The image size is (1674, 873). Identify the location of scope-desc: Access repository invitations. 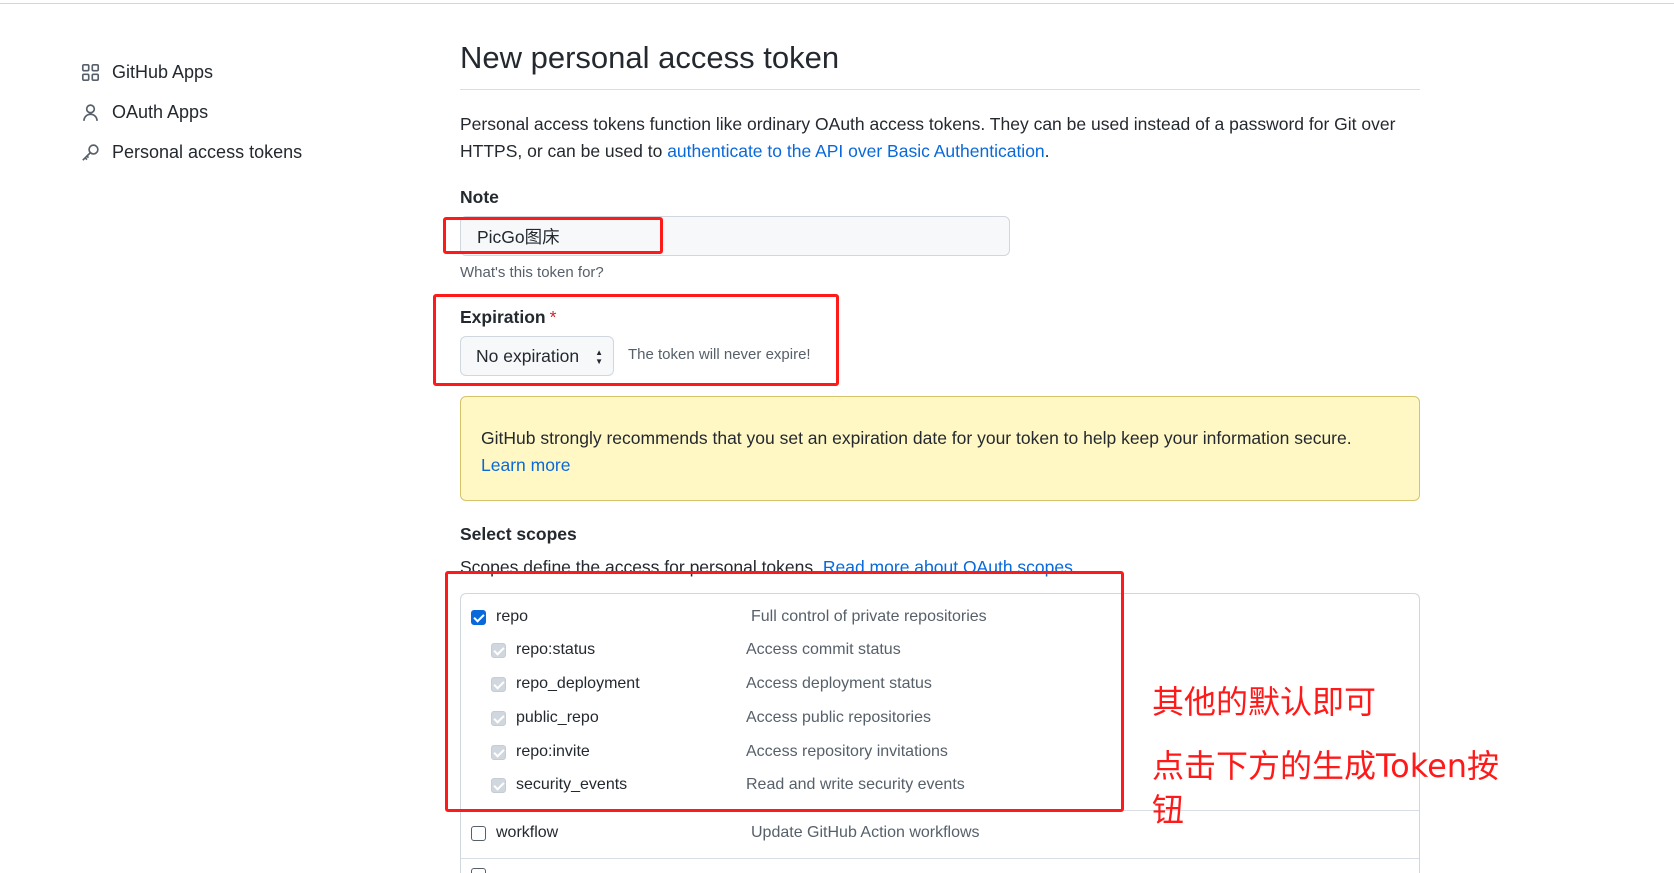
(847, 751).